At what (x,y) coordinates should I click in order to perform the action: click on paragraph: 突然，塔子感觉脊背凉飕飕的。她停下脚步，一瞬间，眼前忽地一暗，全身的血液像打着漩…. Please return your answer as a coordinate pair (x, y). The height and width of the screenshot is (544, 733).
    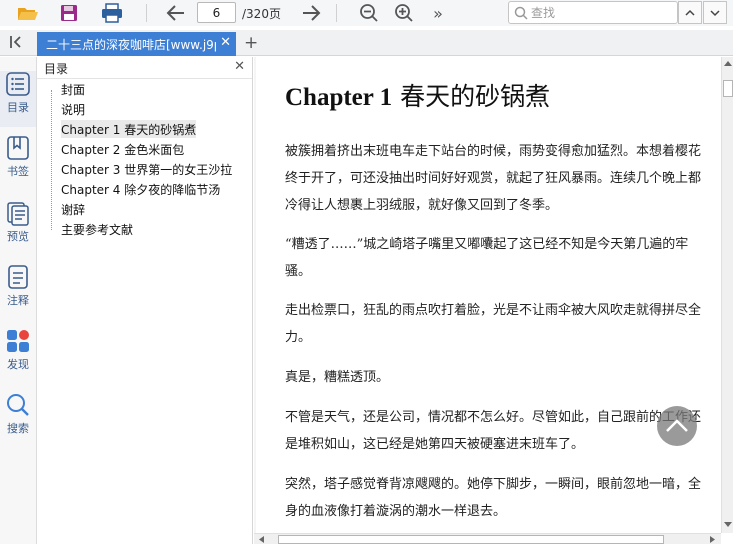
    Looking at the image, I should click on (493, 498).